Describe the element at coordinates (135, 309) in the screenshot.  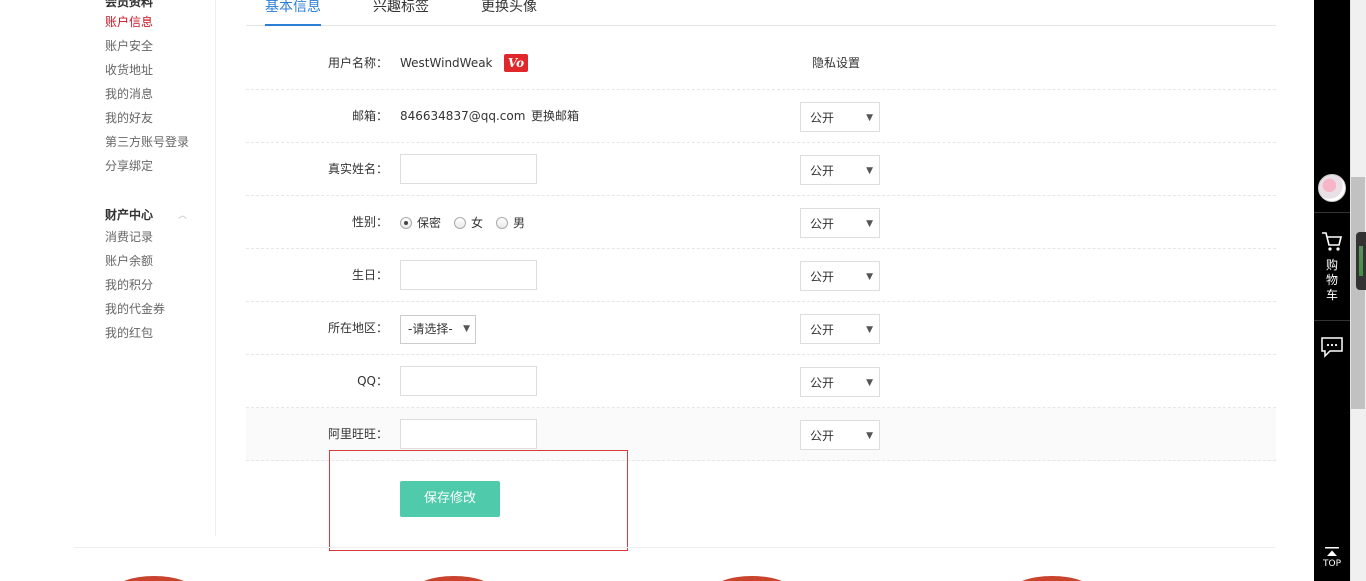
I see `sidebar-item-my-vouchers: 我的代金券` at that location.